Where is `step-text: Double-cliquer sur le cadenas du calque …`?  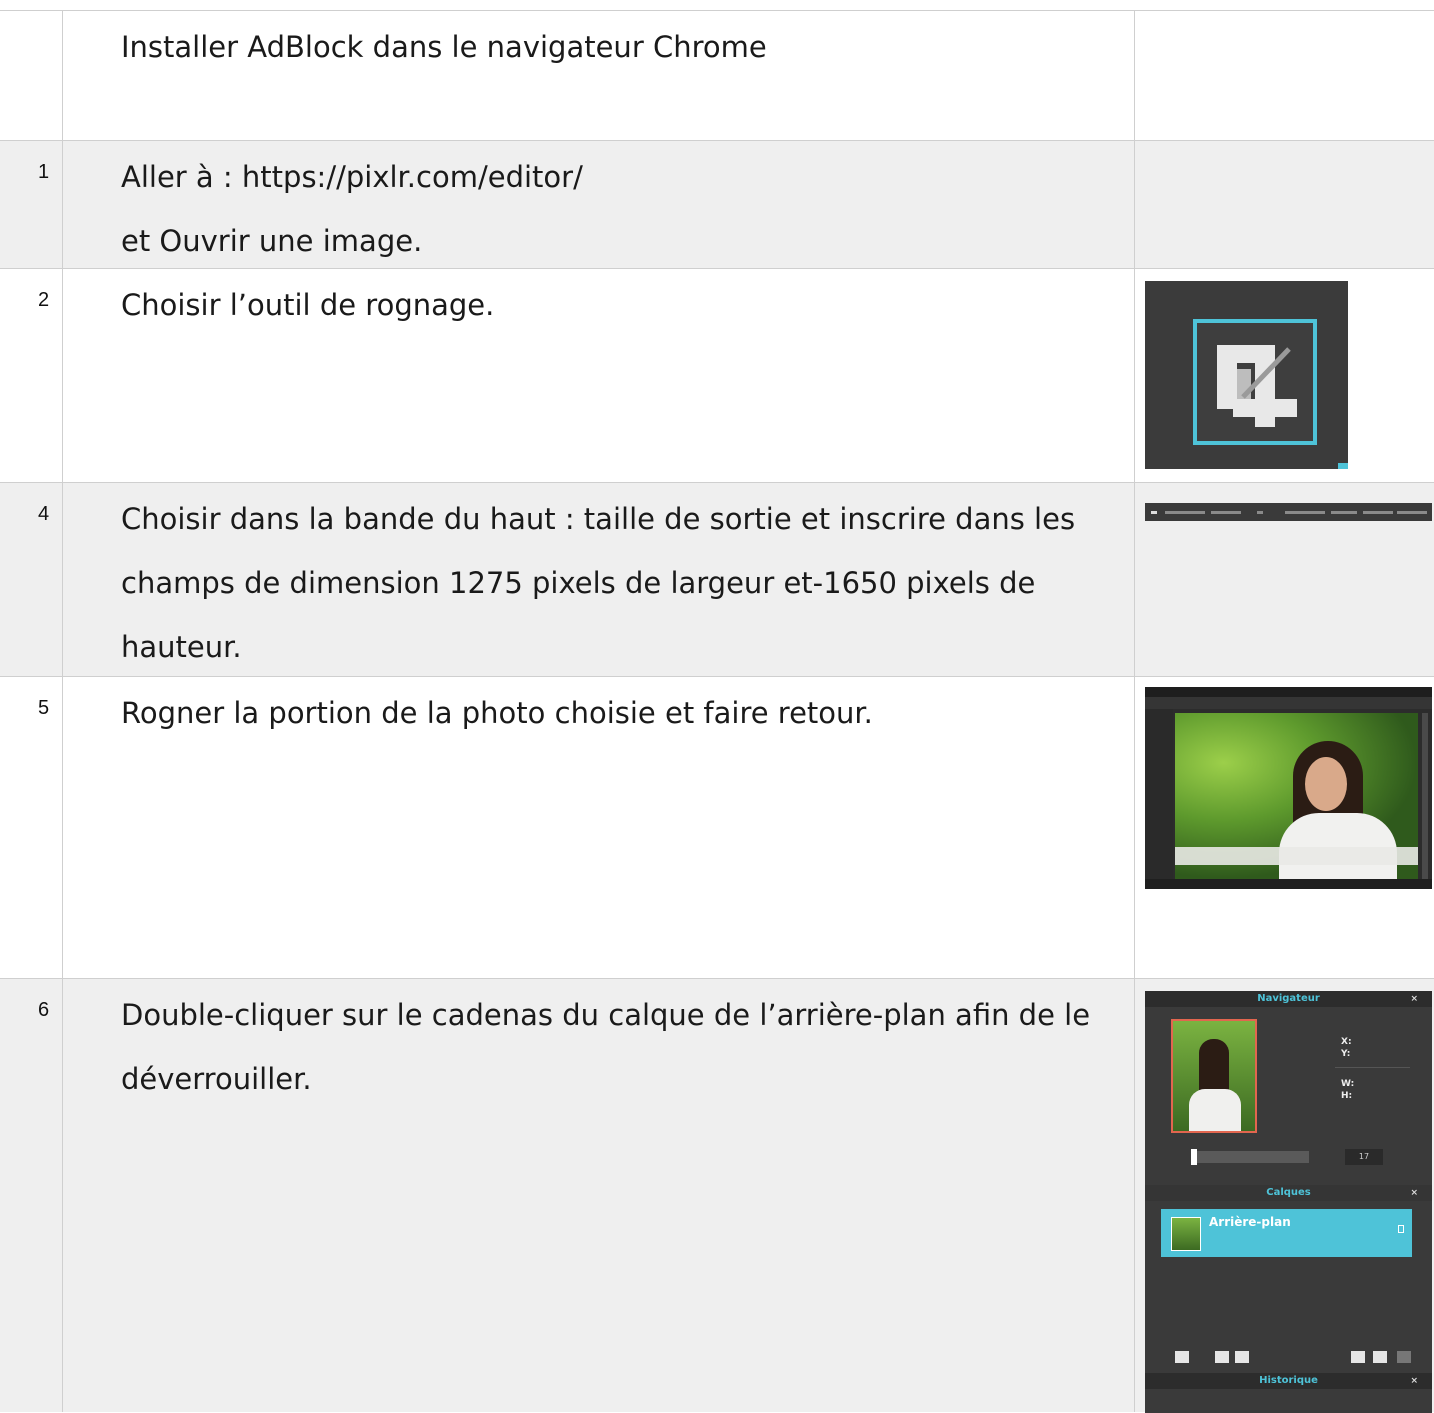
step-text: Double-cliquer sur le cadenas du calque … is located at coordinates (606, 1047).